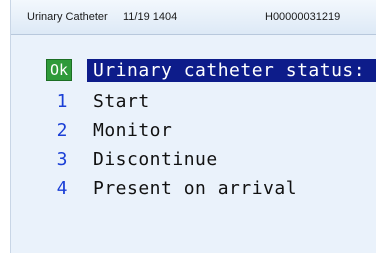  What do you see at coordinates (67, 17) in the screenshot?
I see `window-title: Urinary Catheter` at bounding box center [67, 17].